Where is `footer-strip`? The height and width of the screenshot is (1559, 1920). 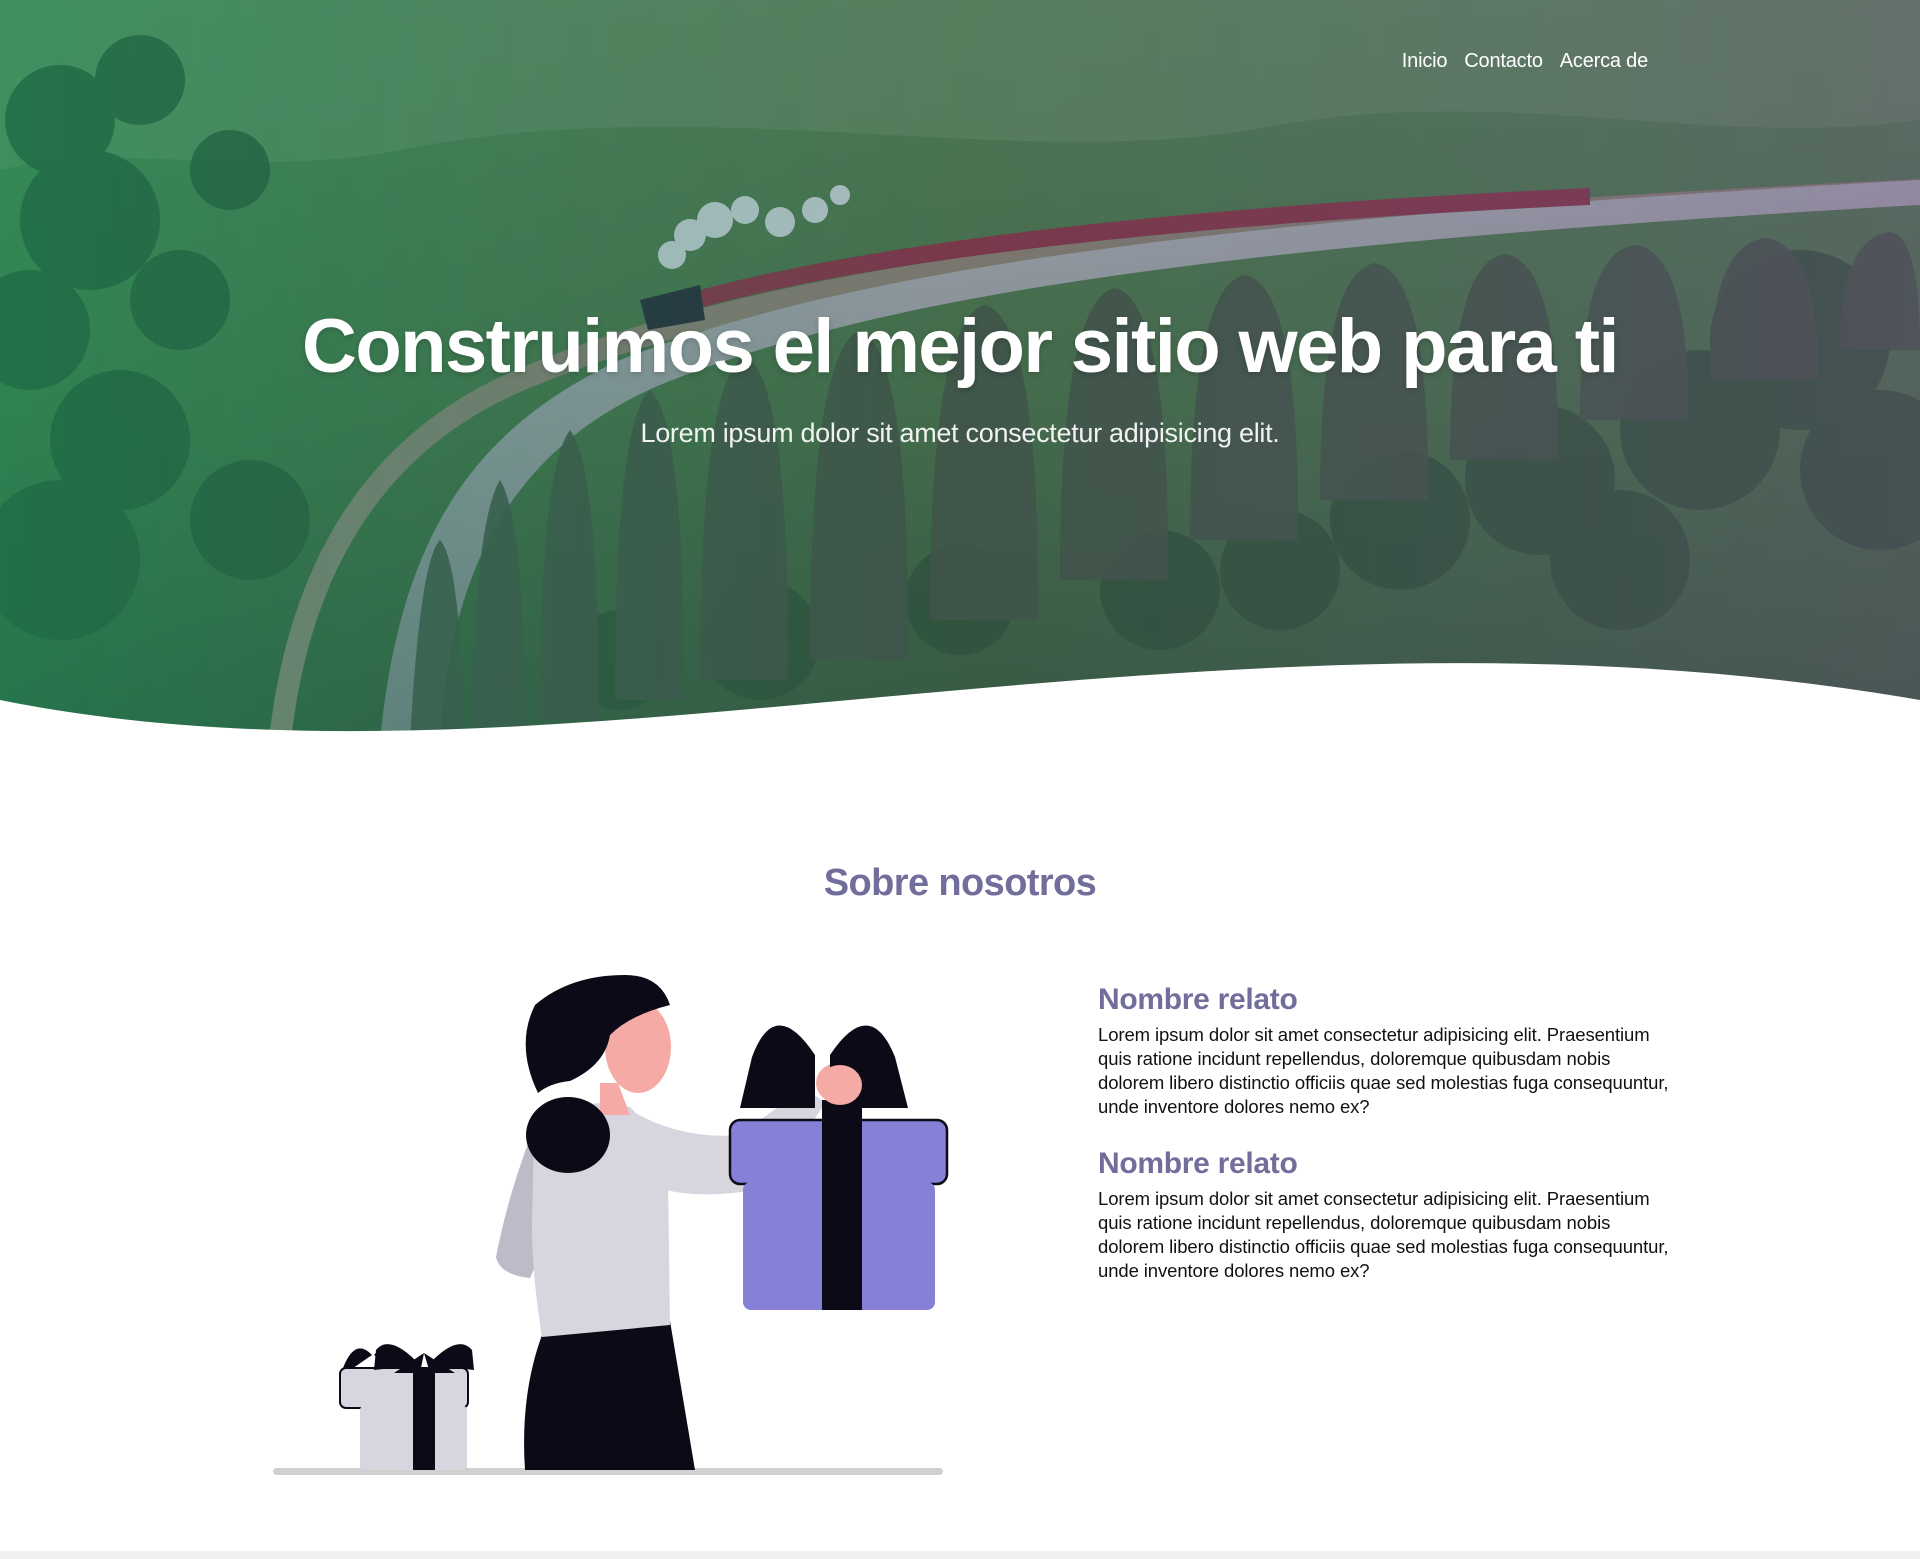 footer-strip is located at coordinates (960, 1555).